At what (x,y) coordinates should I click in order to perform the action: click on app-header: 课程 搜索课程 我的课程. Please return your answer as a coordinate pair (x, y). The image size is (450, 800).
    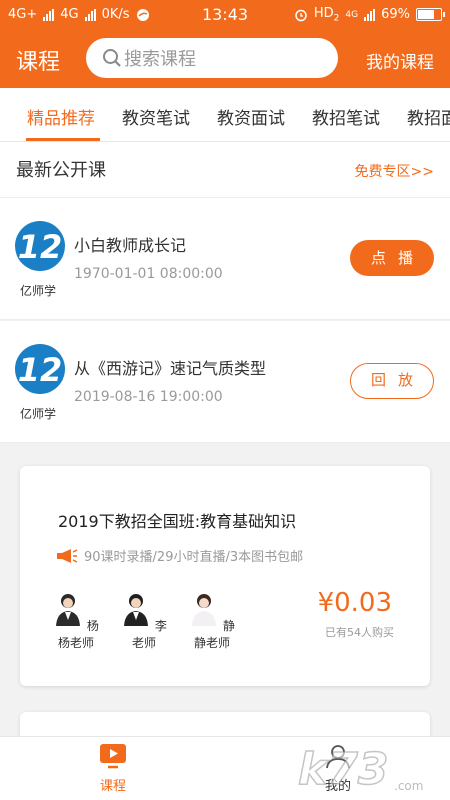
    Looking at the image, I should click on (225, 59).